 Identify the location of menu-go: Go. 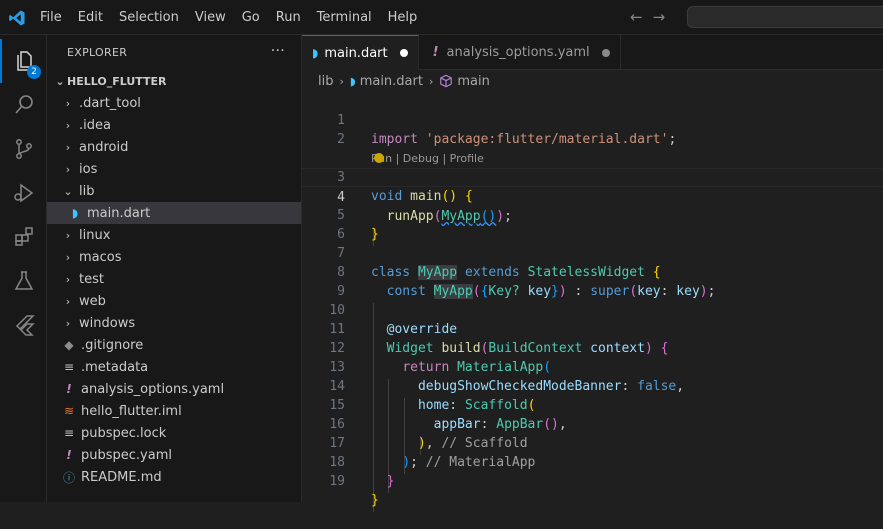
(251, 17).